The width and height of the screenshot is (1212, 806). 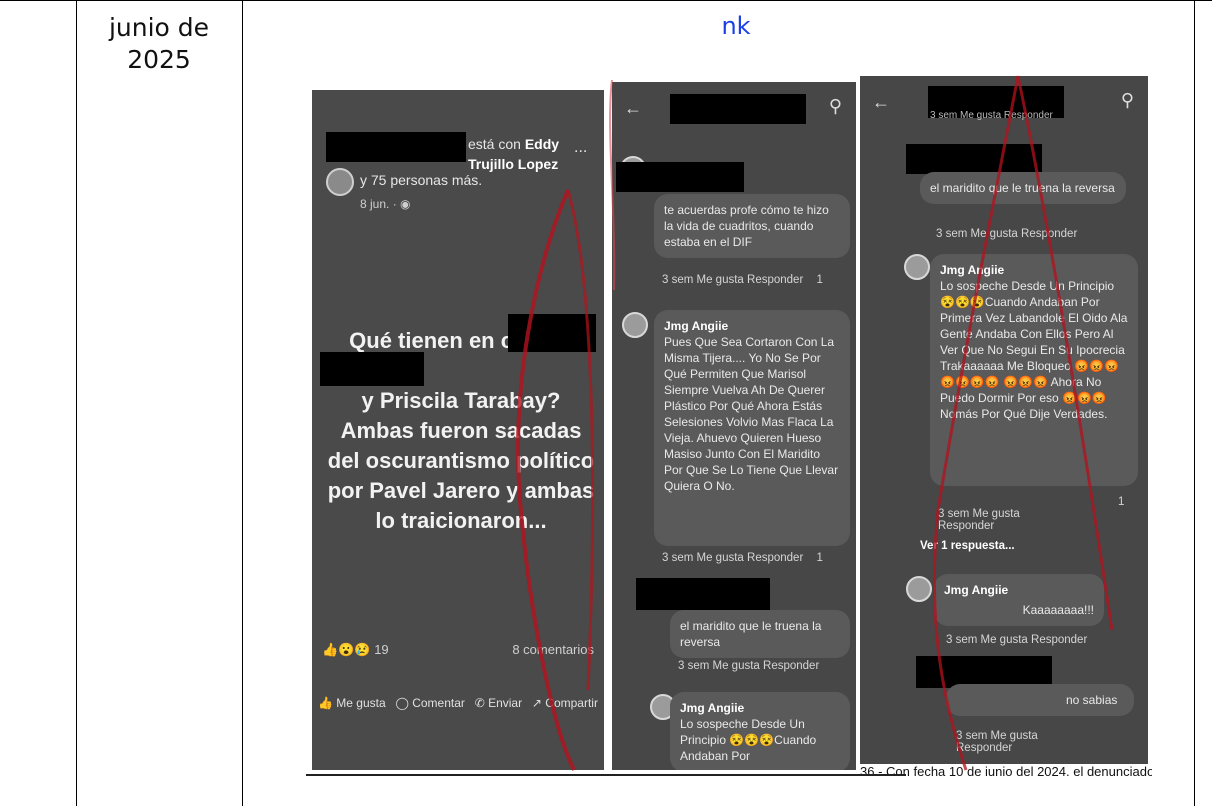 I want to click on post-time: 8 jun. · ◉, so click(x=460, y=204).